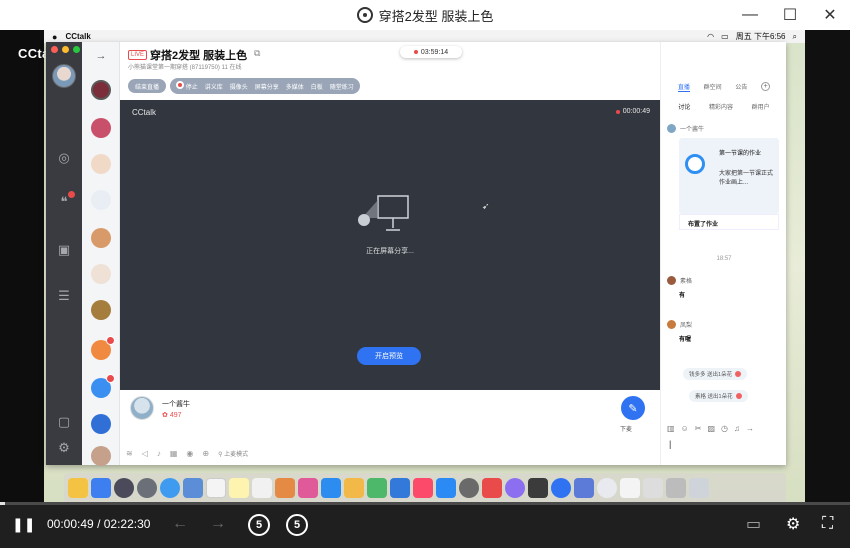 Image resolution: width=850 pixels, height=548 pixels. Describe the element at coordinates (423, 487) in the screenshot. I see `dock-music-icon` at that location.